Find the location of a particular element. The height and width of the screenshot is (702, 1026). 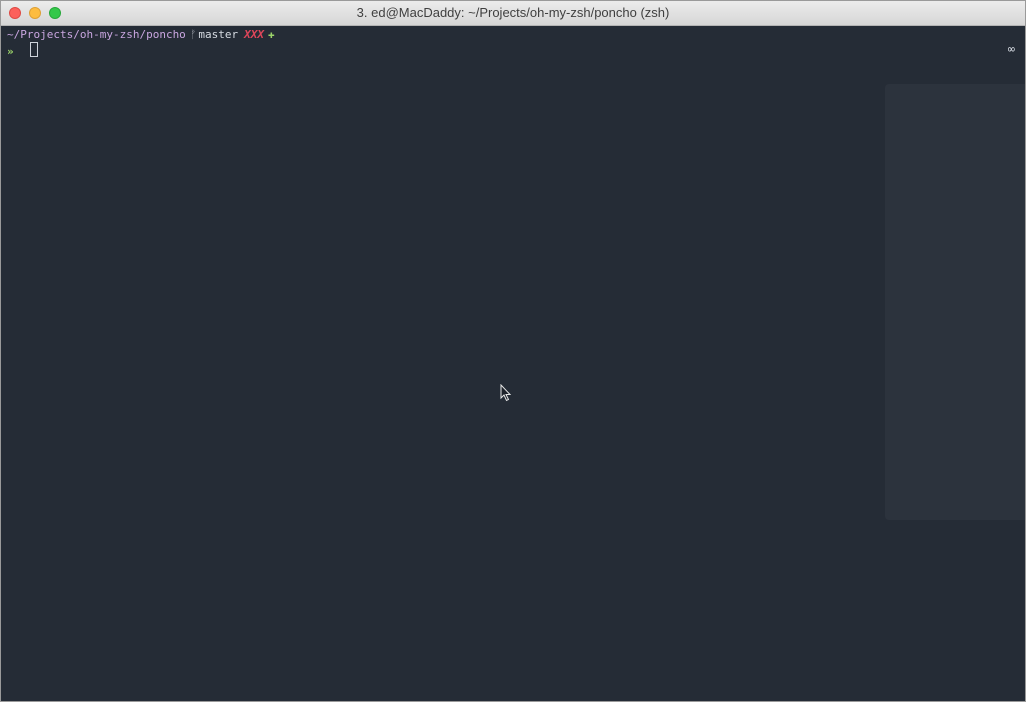

right-prompt: ∞ is located at coordinates (1011, 49).